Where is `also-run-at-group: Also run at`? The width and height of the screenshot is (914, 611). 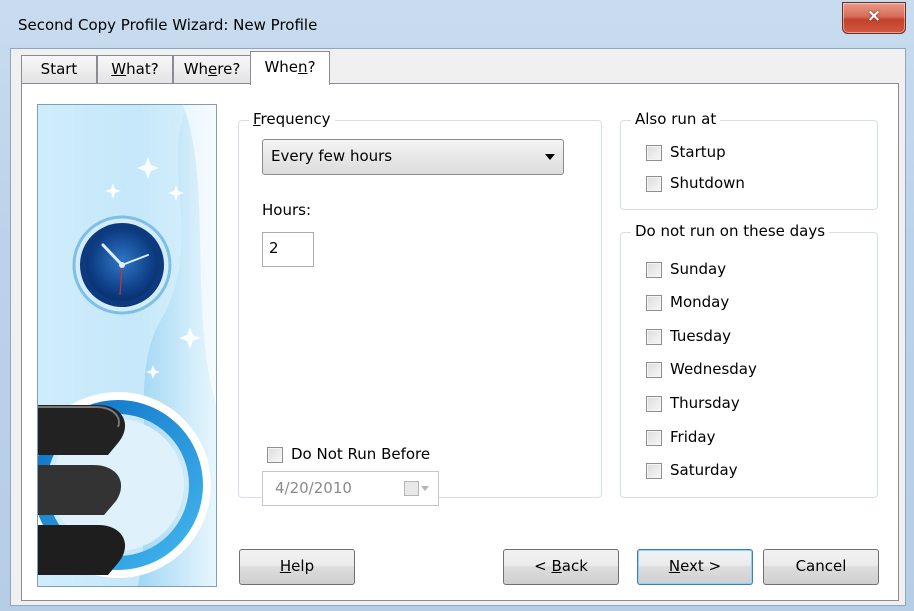
also-run-at-group: Also run at is located at coordinates (749, 160).